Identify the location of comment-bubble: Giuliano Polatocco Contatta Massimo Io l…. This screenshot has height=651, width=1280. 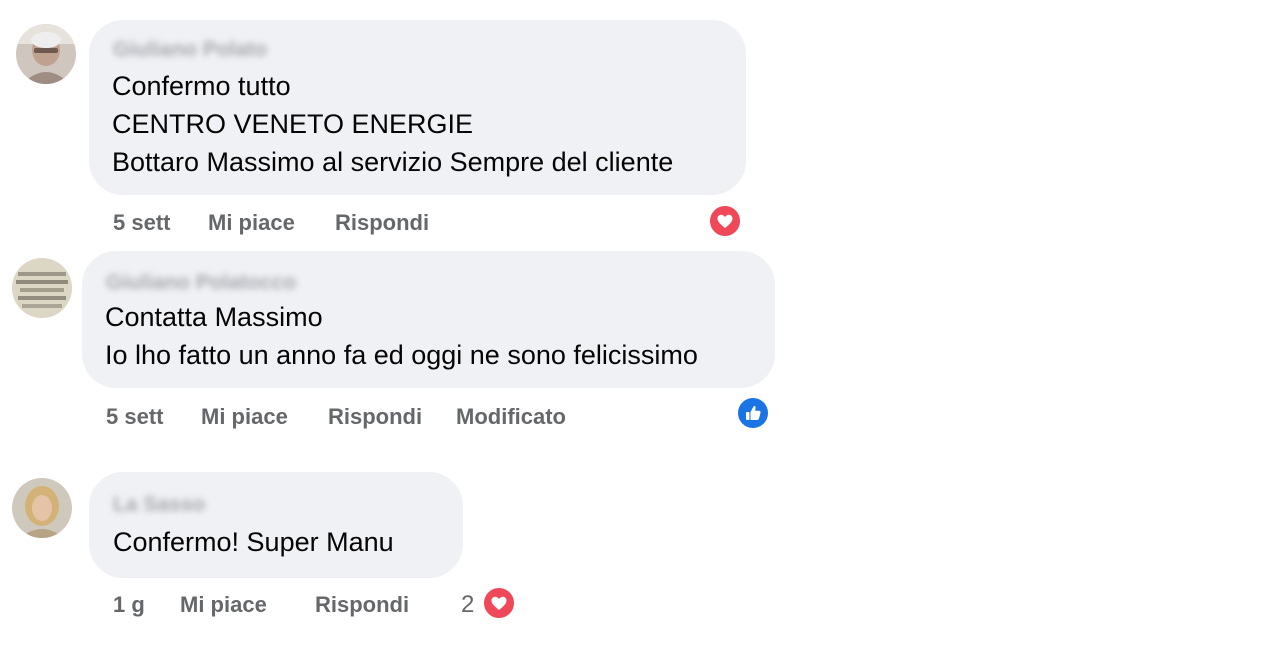
(428, 319).